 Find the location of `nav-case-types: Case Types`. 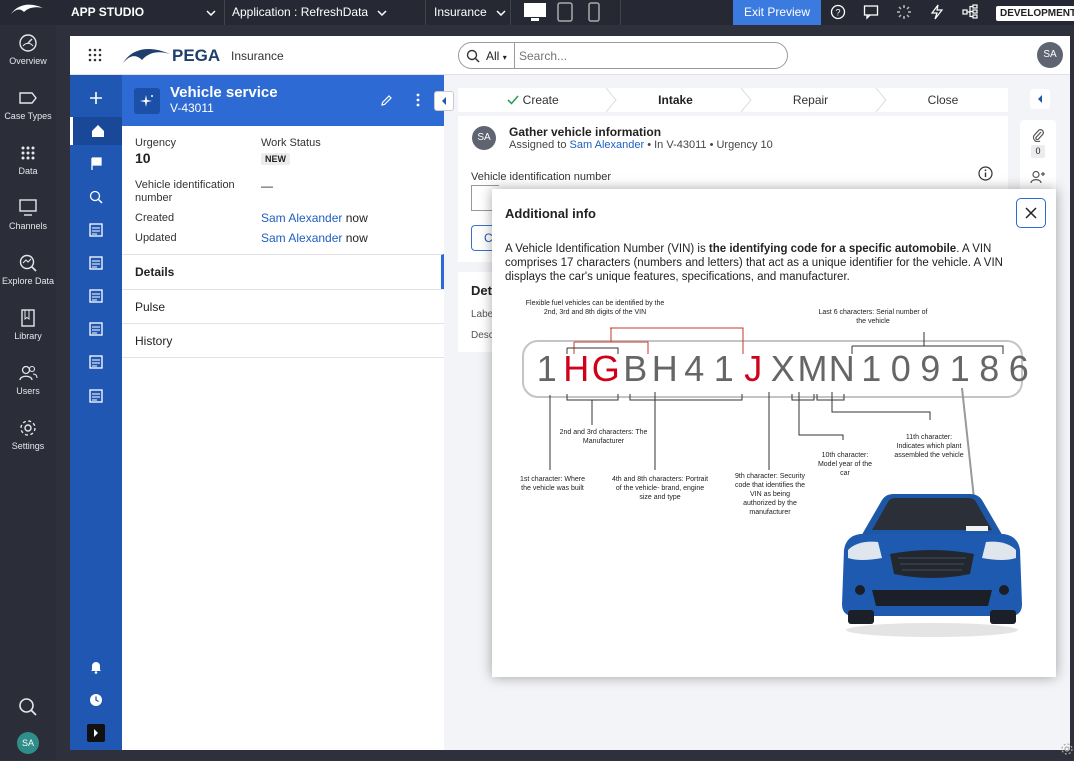

nav-case-types: Case Types is located at coordinates (28, 104).